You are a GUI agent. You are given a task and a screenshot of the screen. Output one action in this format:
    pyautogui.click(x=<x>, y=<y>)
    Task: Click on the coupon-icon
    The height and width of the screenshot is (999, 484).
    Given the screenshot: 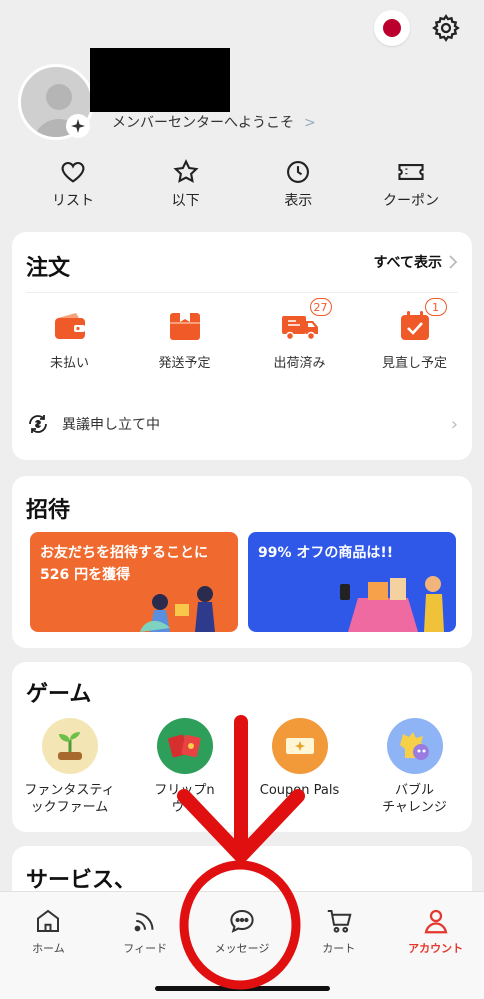 What is the action you would take?
    pyautogui.click(x=299, y=746)
    